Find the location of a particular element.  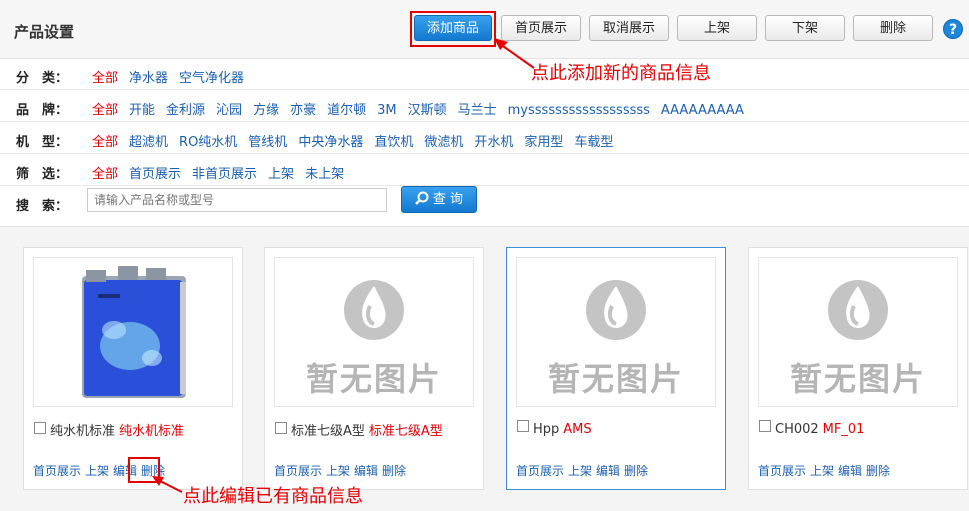

page-title: 产品设置 is located at coordinates (44, 32).